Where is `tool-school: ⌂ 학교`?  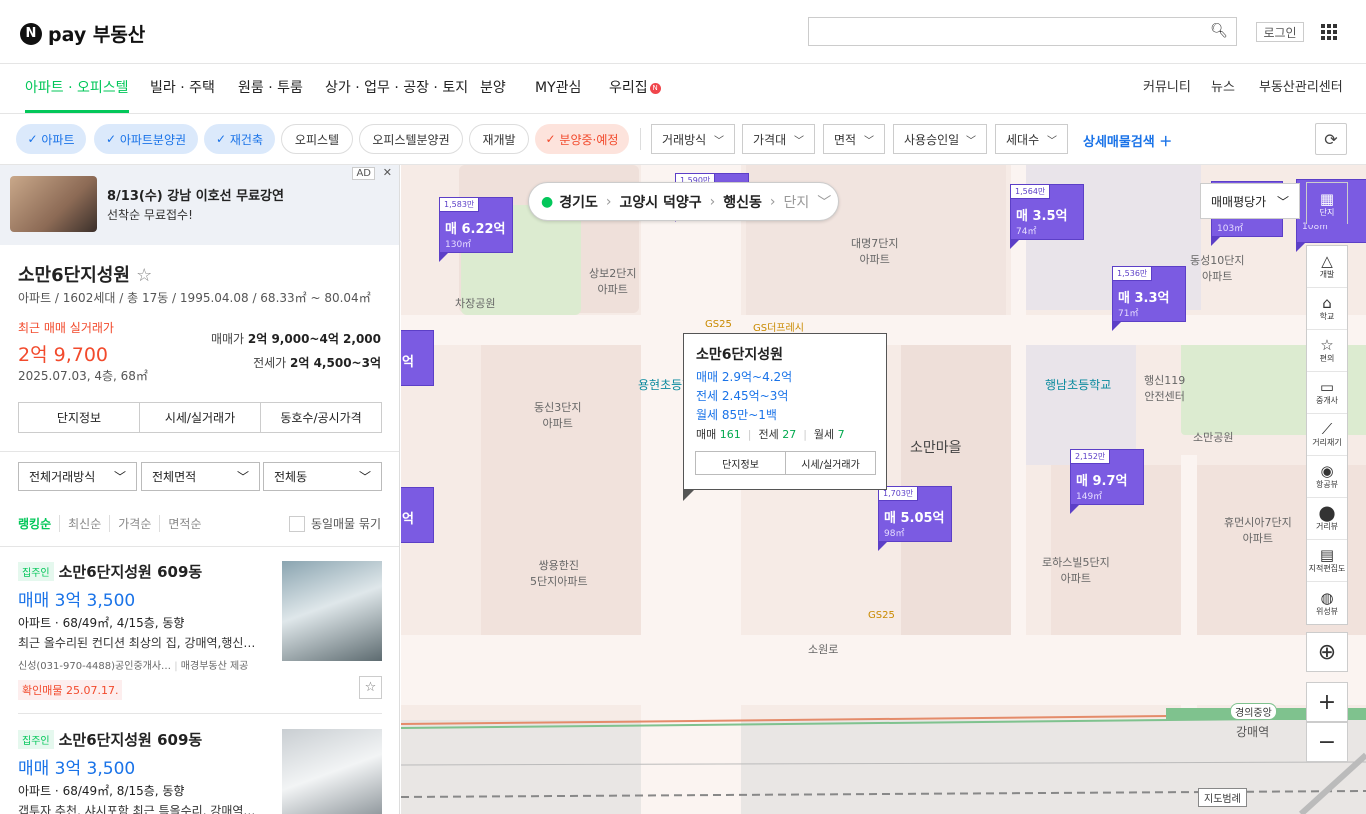
tool-school: ⌂ 학교 is located at coordinates (1327, 309).